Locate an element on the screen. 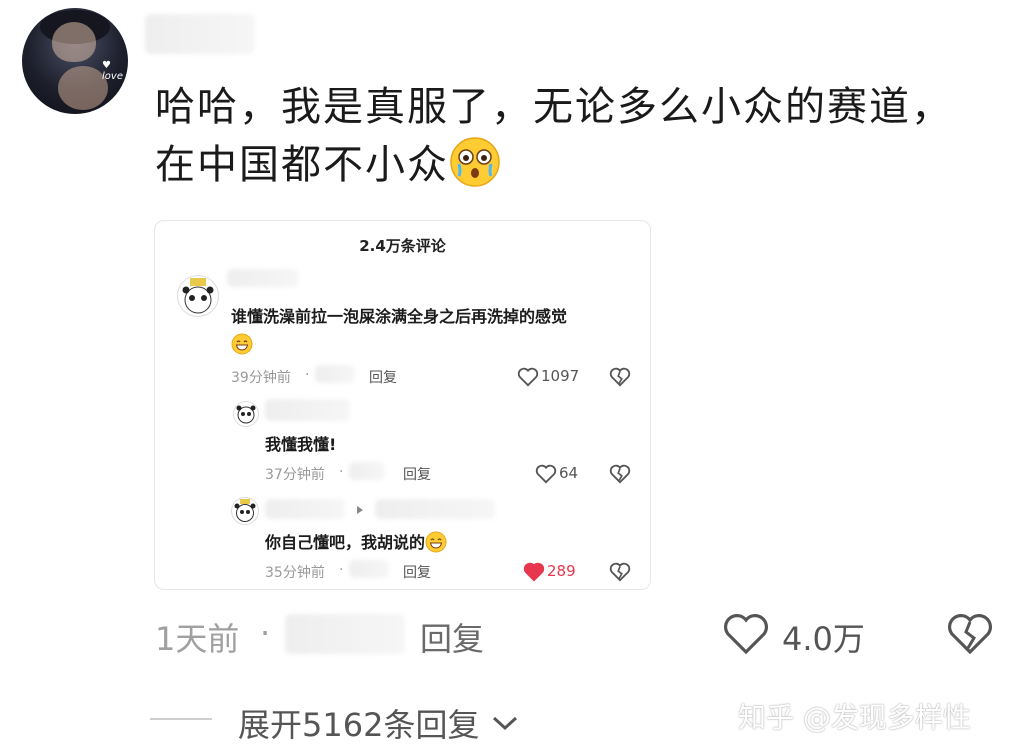  comment-line-2: 在中国都不小众 is located at coordinates (302, 165).